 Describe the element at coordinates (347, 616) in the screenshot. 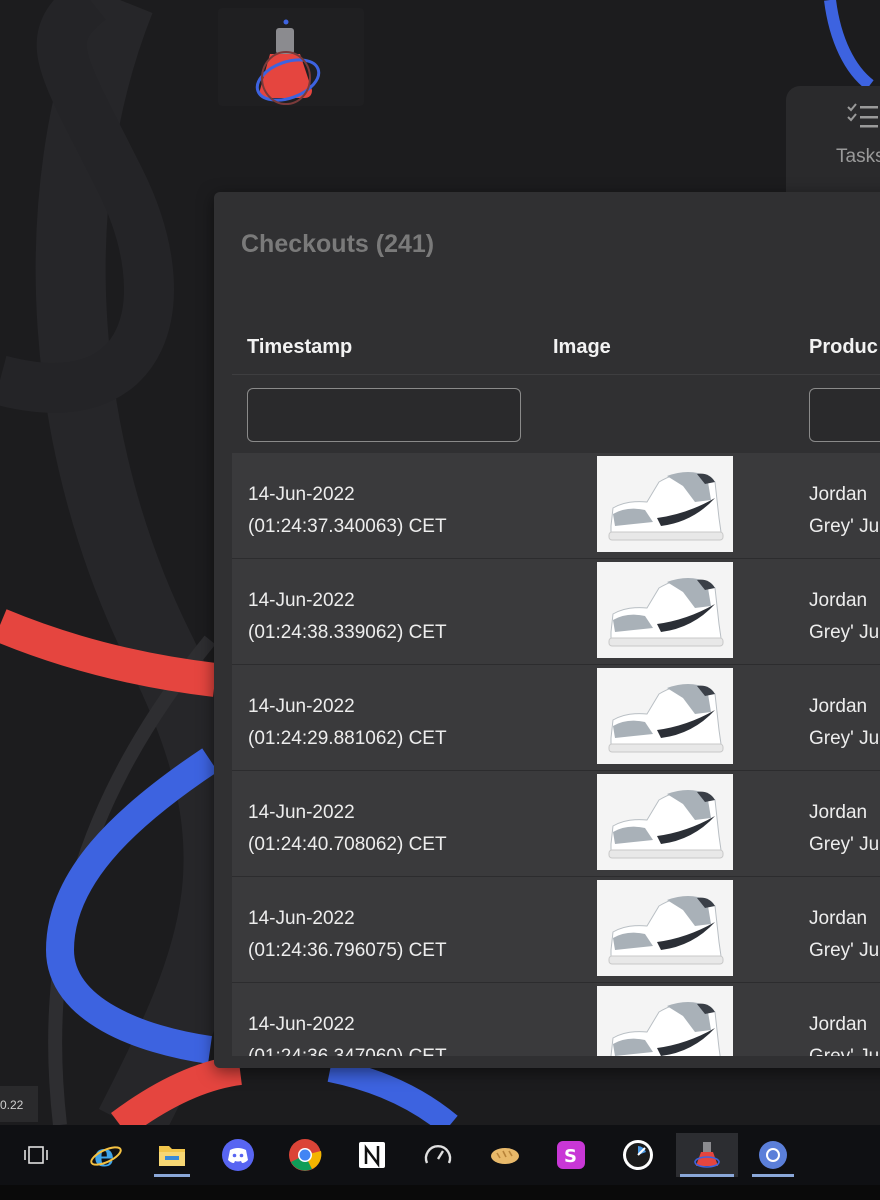

I see `timestamp-cell: 14-Jun-2022 (01:24:38.339062) CET` at that location.